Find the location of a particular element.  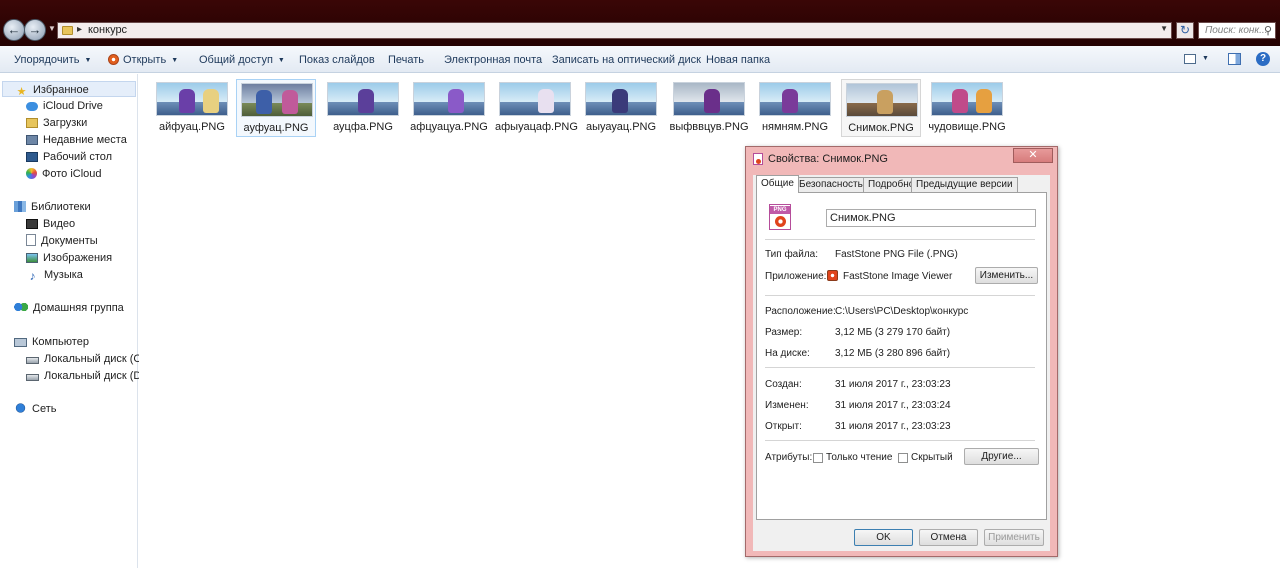

modified-value: 31 июля 2017 г., 23:03:24 is located at coordinates (893, 405).